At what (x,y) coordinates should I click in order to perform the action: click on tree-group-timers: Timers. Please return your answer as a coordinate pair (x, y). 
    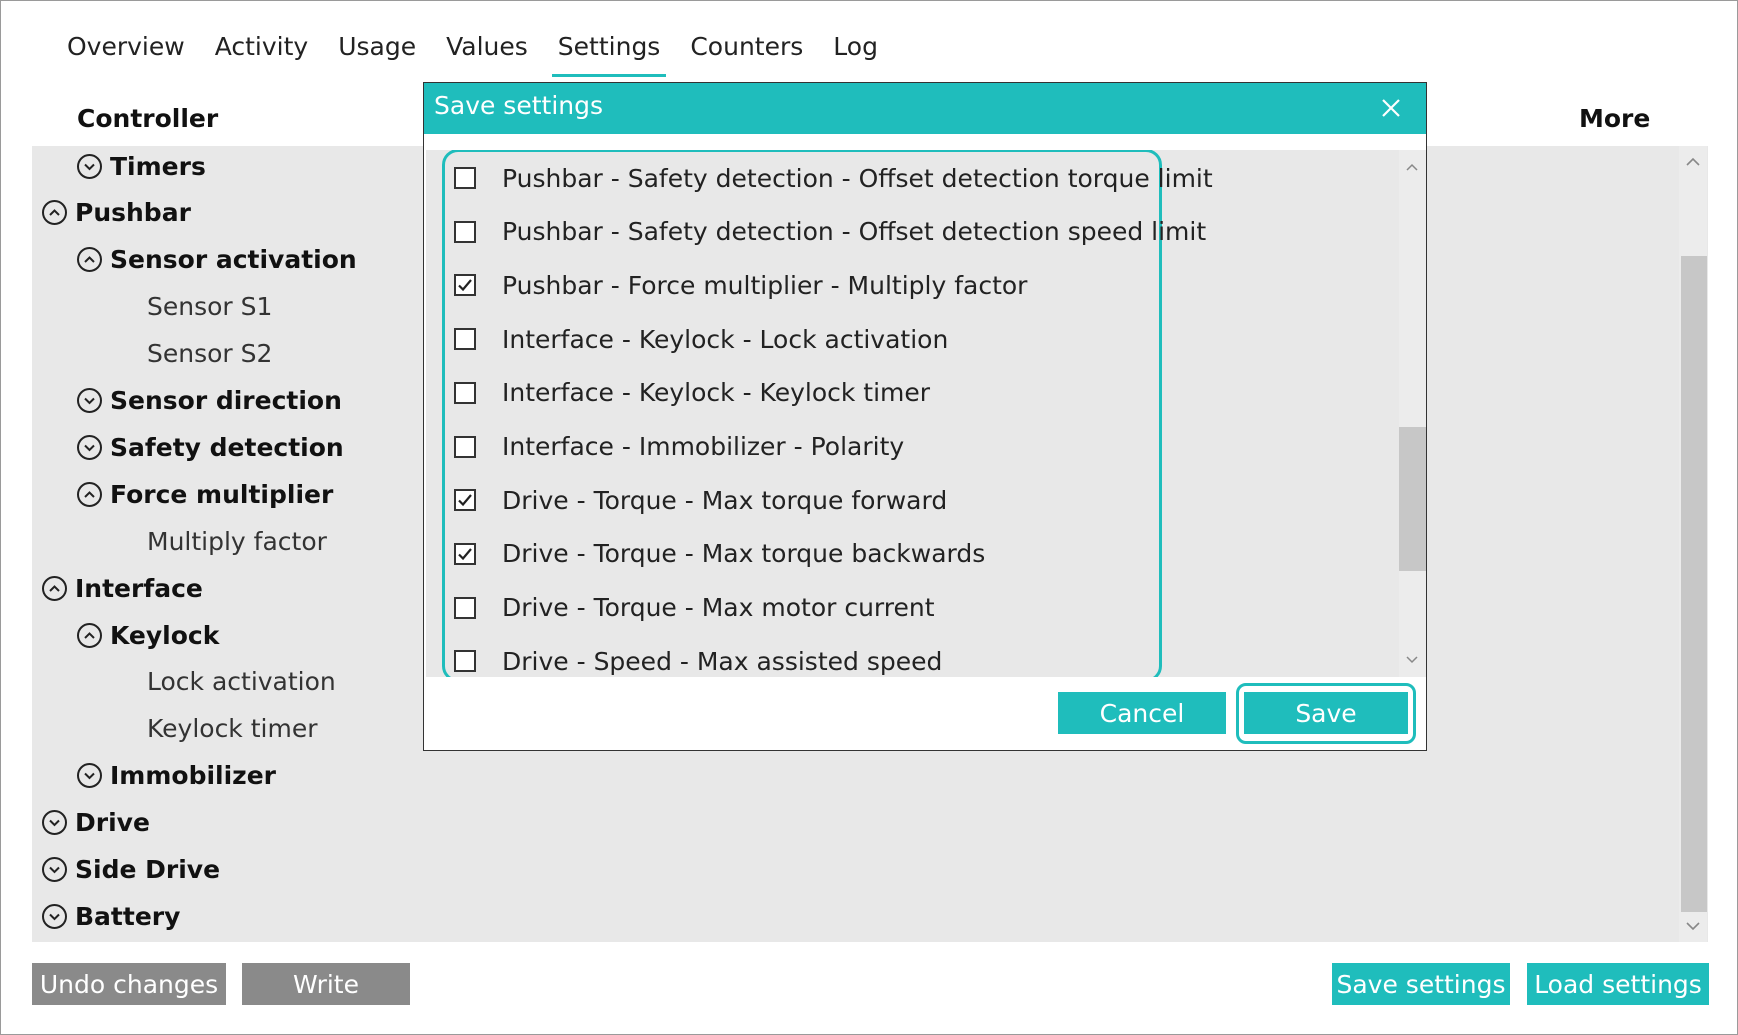
    Looking at the image, I should click on (141, 166).